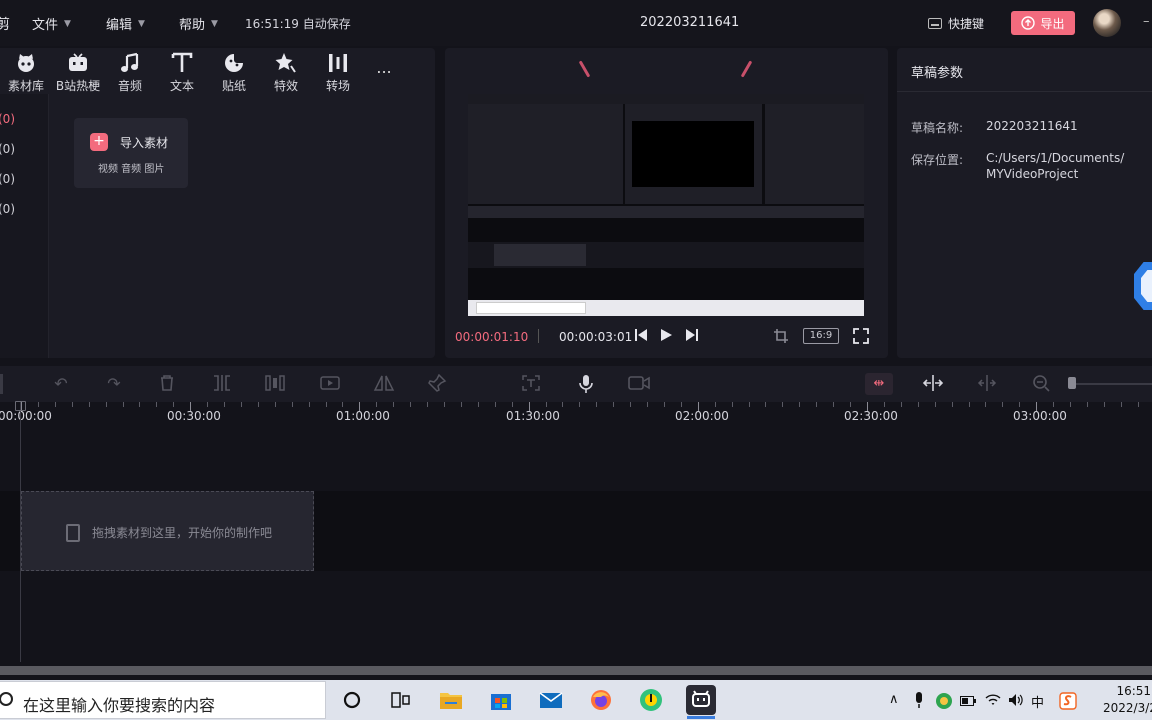  What do you see at coordinates (78, 71) in the screenshot?
I see `tool-bilibili: B站热梗` at bounding box center [78, 71].